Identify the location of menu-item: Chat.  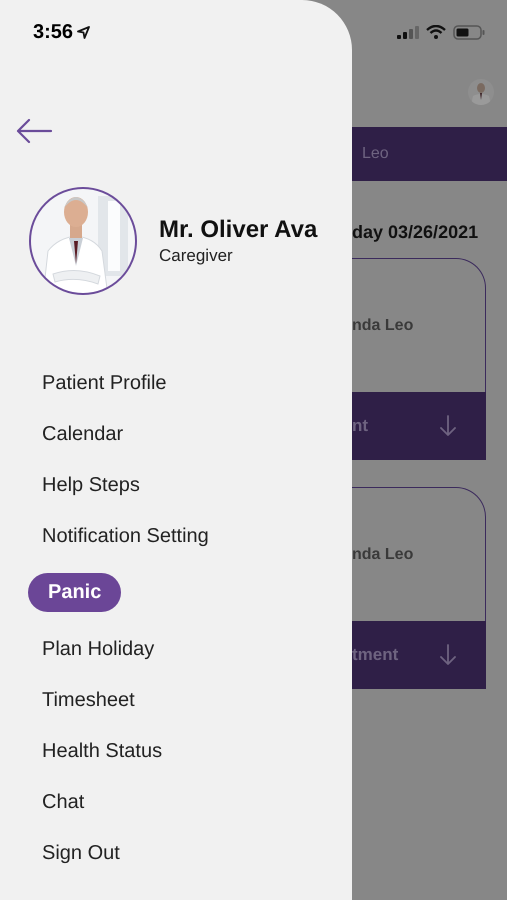
(63, 801).